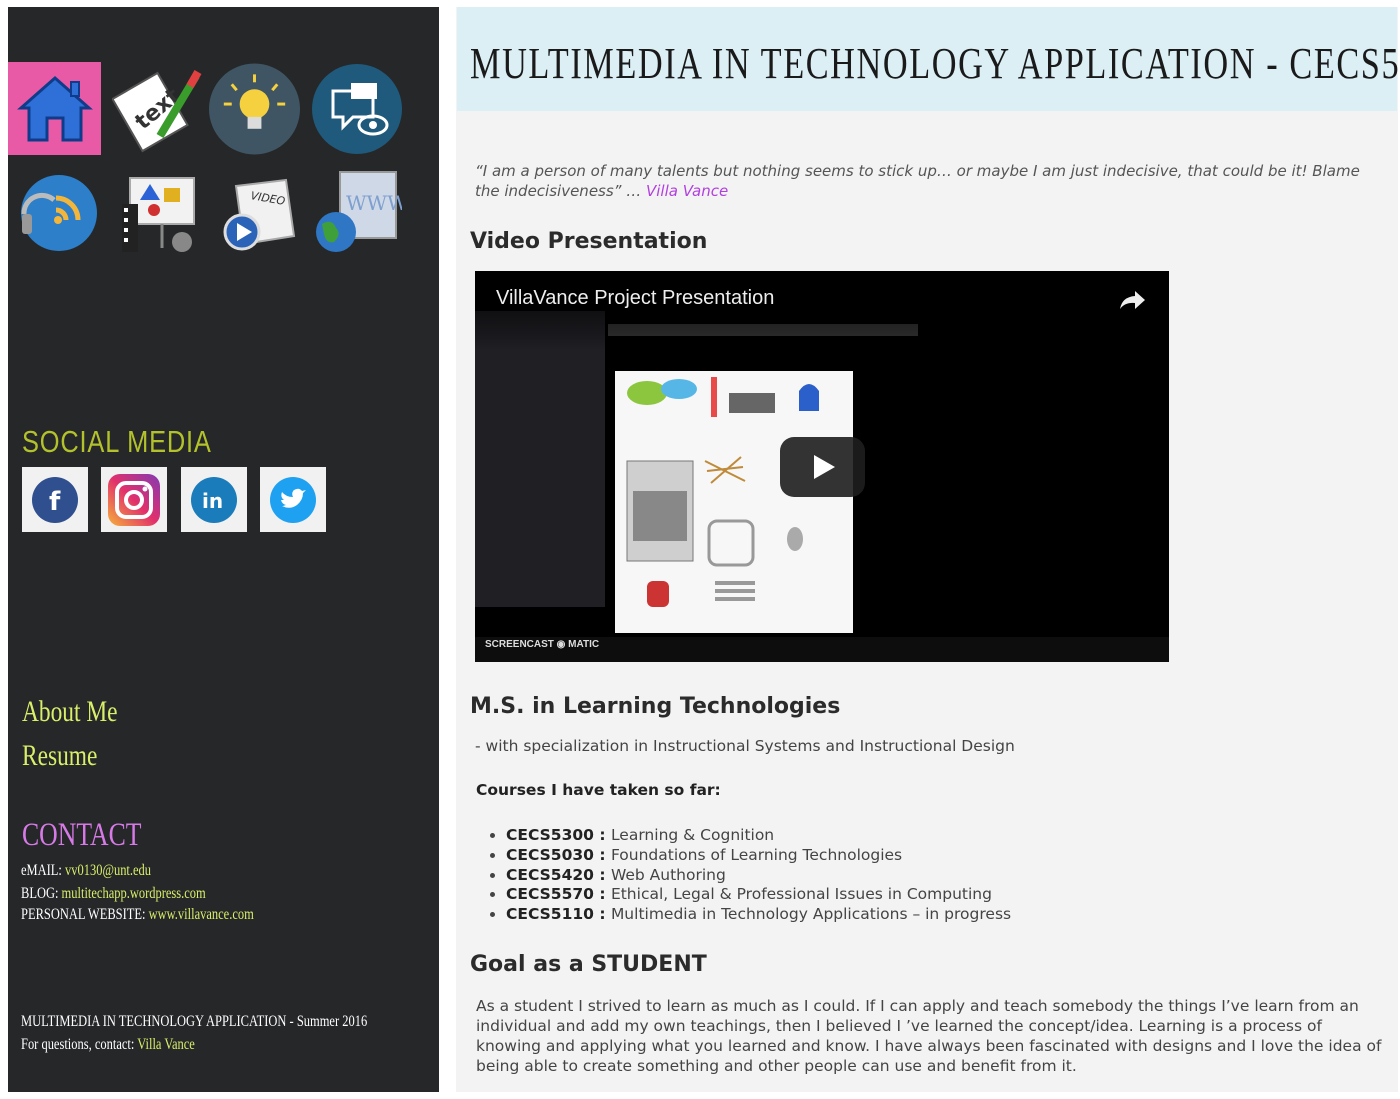 The image size is (1400, 1099). What do you see at coordinates (82, 835) in the screenshot?
I see `contact-heading: CONTACT` at bounding box center [82, 835].